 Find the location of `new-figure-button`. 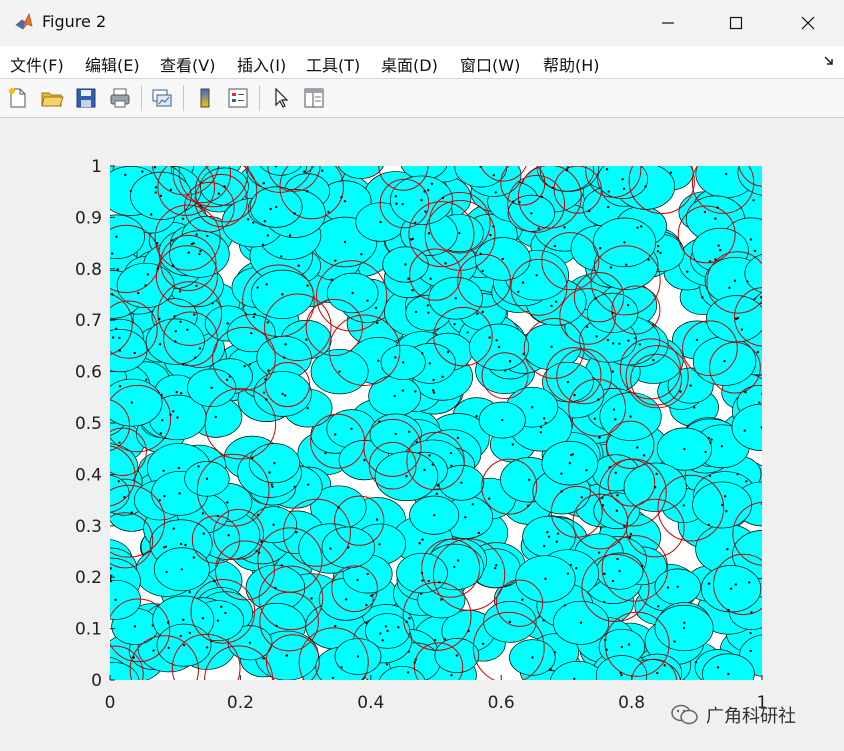

new-figure-button is located at coordinates (18, 98).